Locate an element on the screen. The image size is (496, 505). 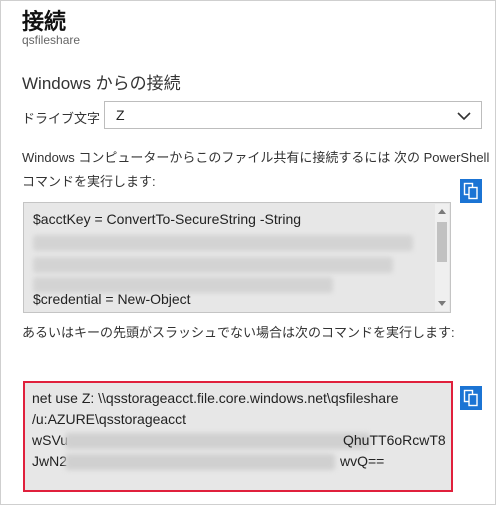
scroll-up-arrow-icon is located at coordinates (442, 211).